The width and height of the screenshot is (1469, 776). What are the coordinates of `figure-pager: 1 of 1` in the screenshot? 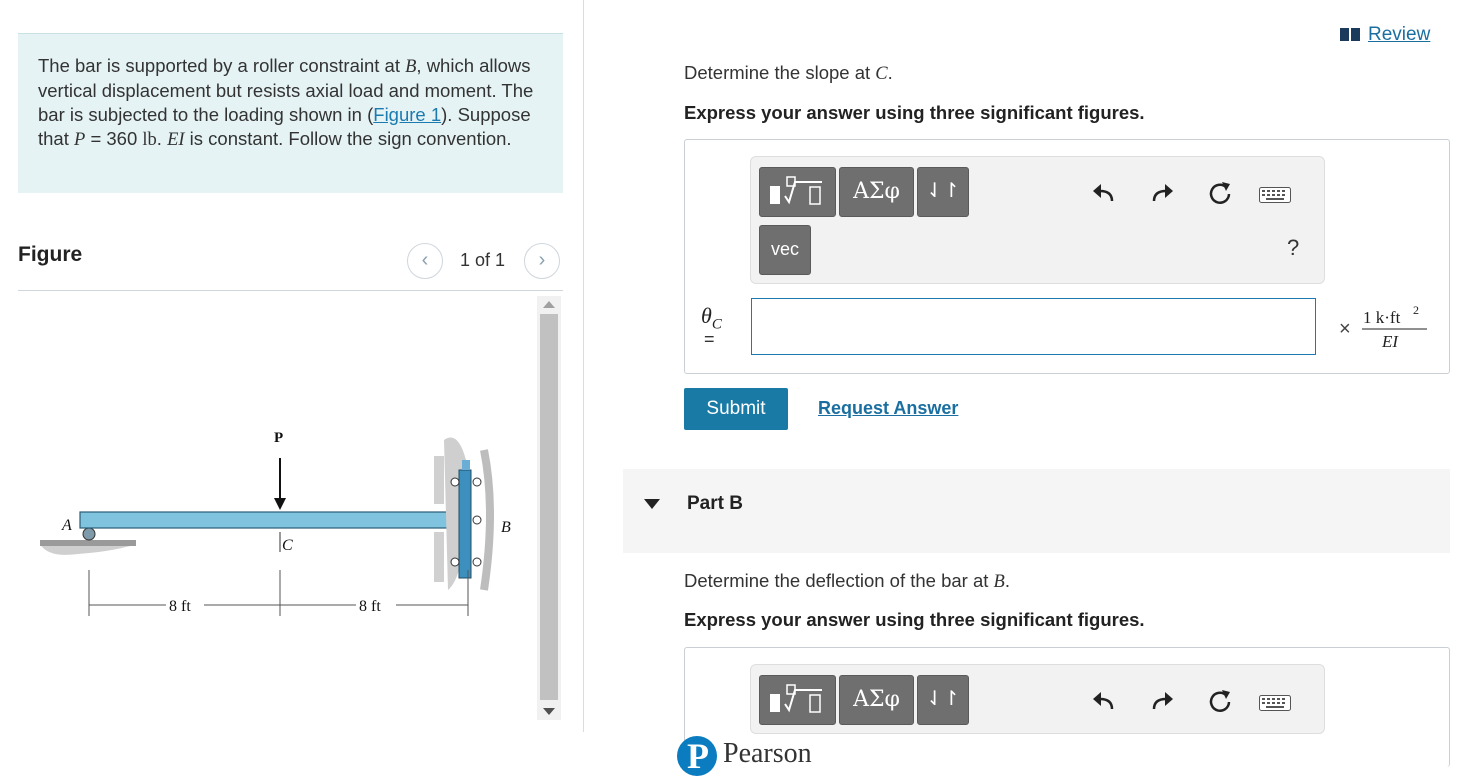 It's located at (483, 260).